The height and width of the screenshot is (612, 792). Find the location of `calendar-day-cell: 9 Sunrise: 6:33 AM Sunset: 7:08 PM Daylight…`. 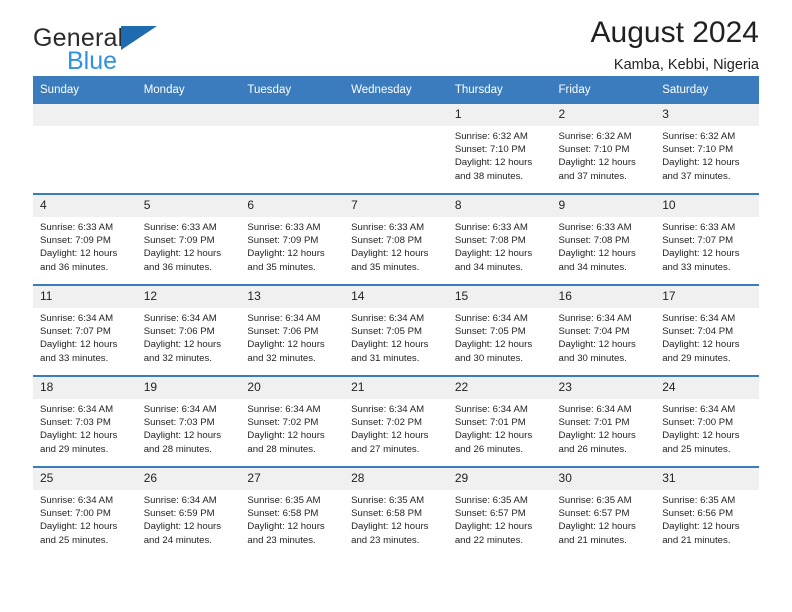

calendar-day-cell: 9 Sunrise: 6:33 AM Sunset: 7:08 PM Daylight… is located at coordinates (603, 239).